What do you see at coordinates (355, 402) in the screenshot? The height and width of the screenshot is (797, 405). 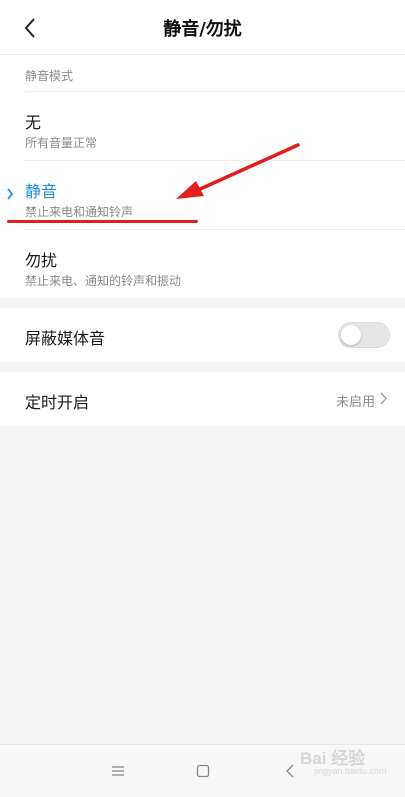 I see `schedule-status: 未启用` at bounding box center [355, 402].